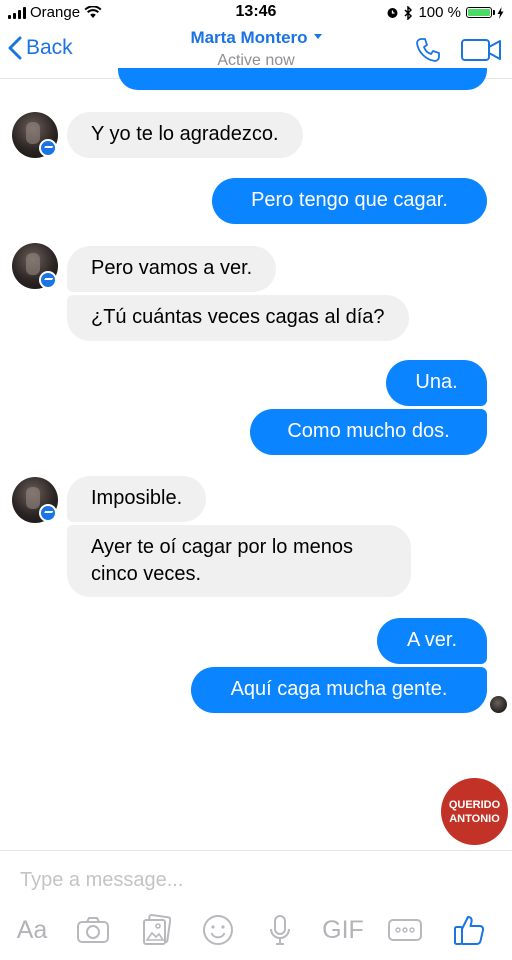  What do you see at coordinates (172, 269) in the screenshot?
I see `incoming-message: Pero vamos a ver.` at bounding box center [172, 269].